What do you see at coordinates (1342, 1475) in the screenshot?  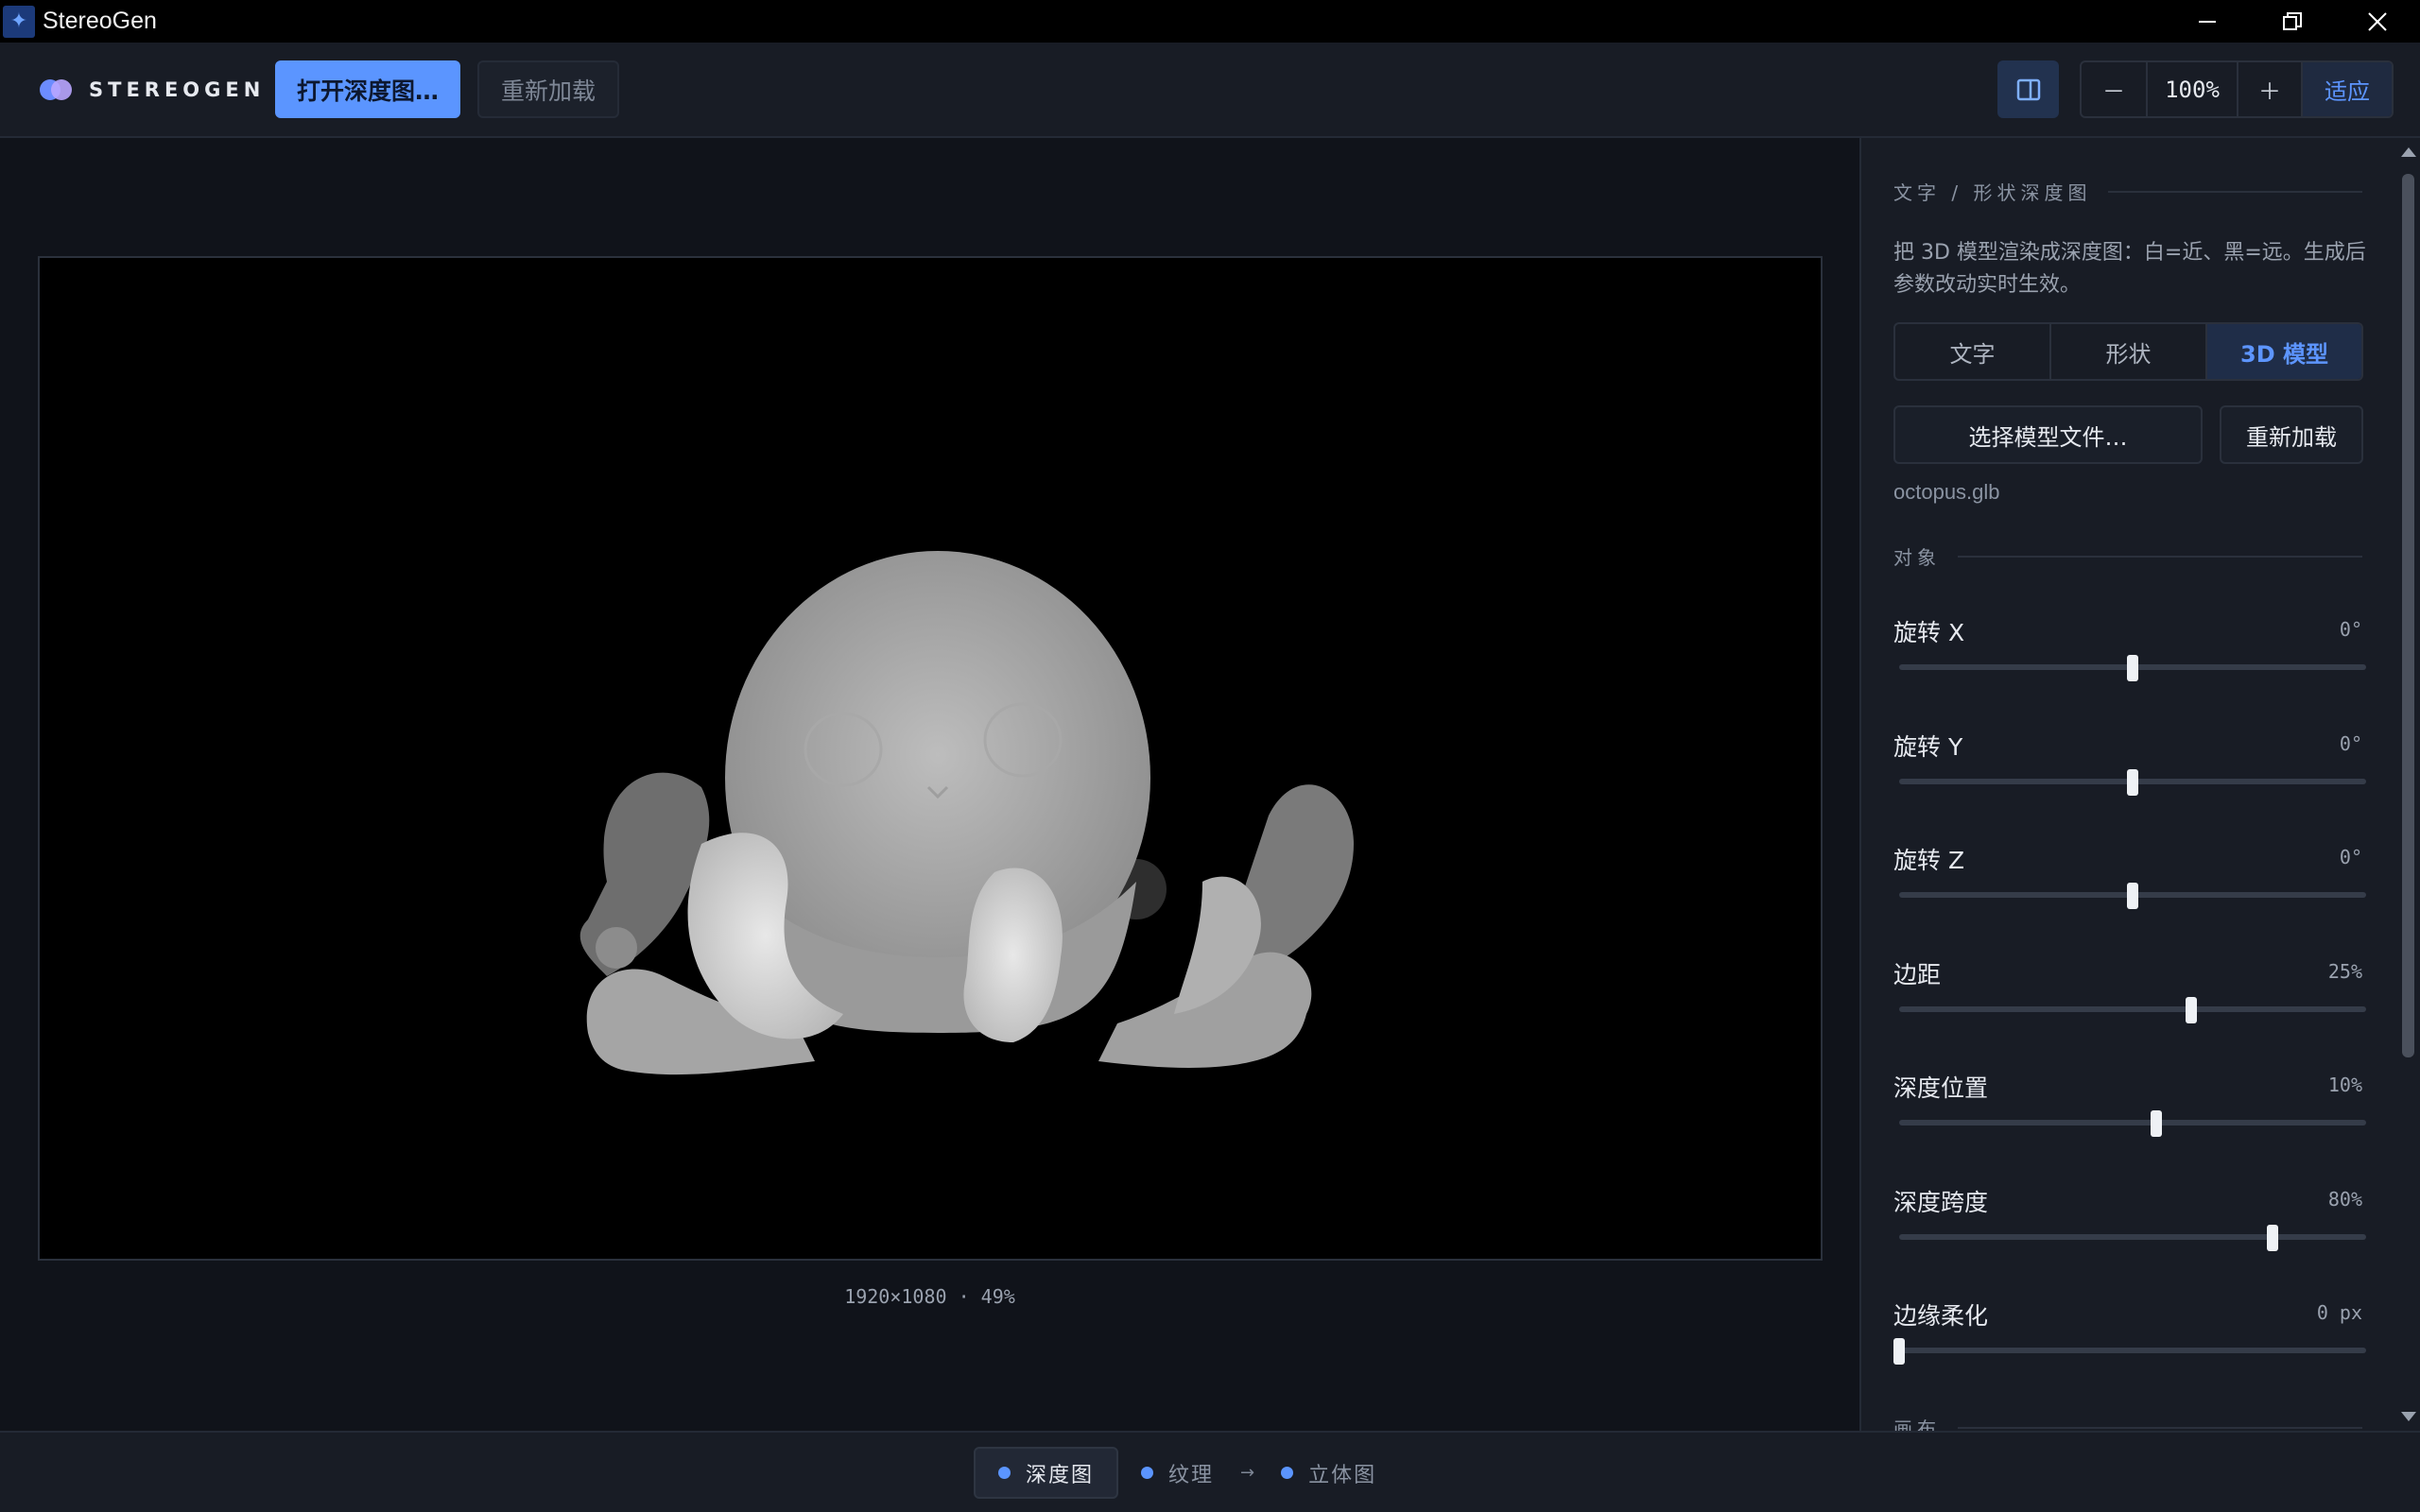 I see `step-label: 立体图` at bounding box center [1342, 1475].